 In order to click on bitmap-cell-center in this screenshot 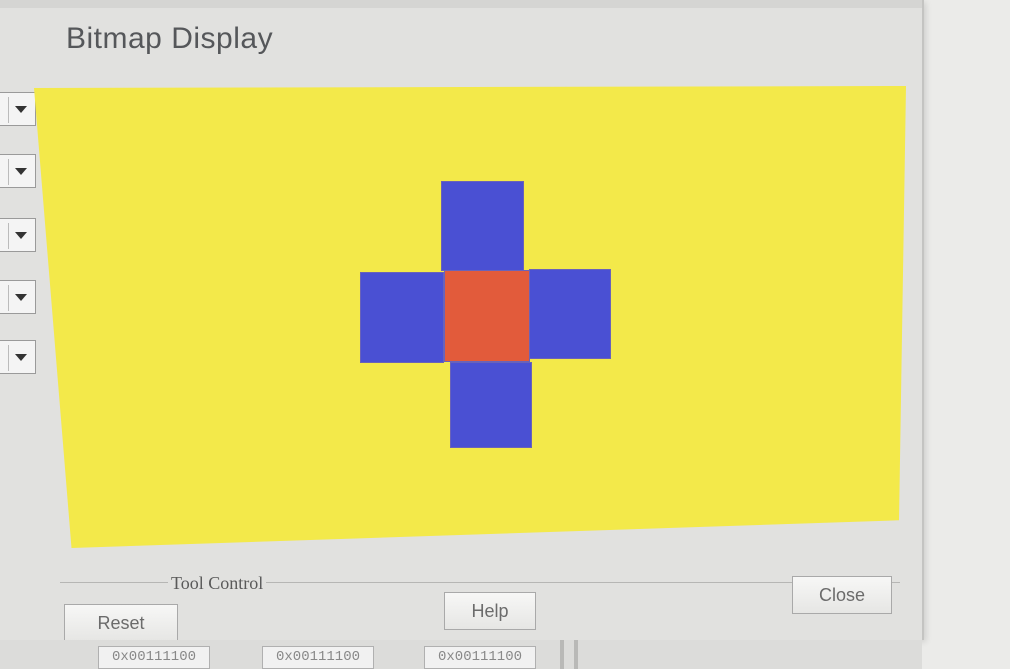, I will do `click(487, 316)`.